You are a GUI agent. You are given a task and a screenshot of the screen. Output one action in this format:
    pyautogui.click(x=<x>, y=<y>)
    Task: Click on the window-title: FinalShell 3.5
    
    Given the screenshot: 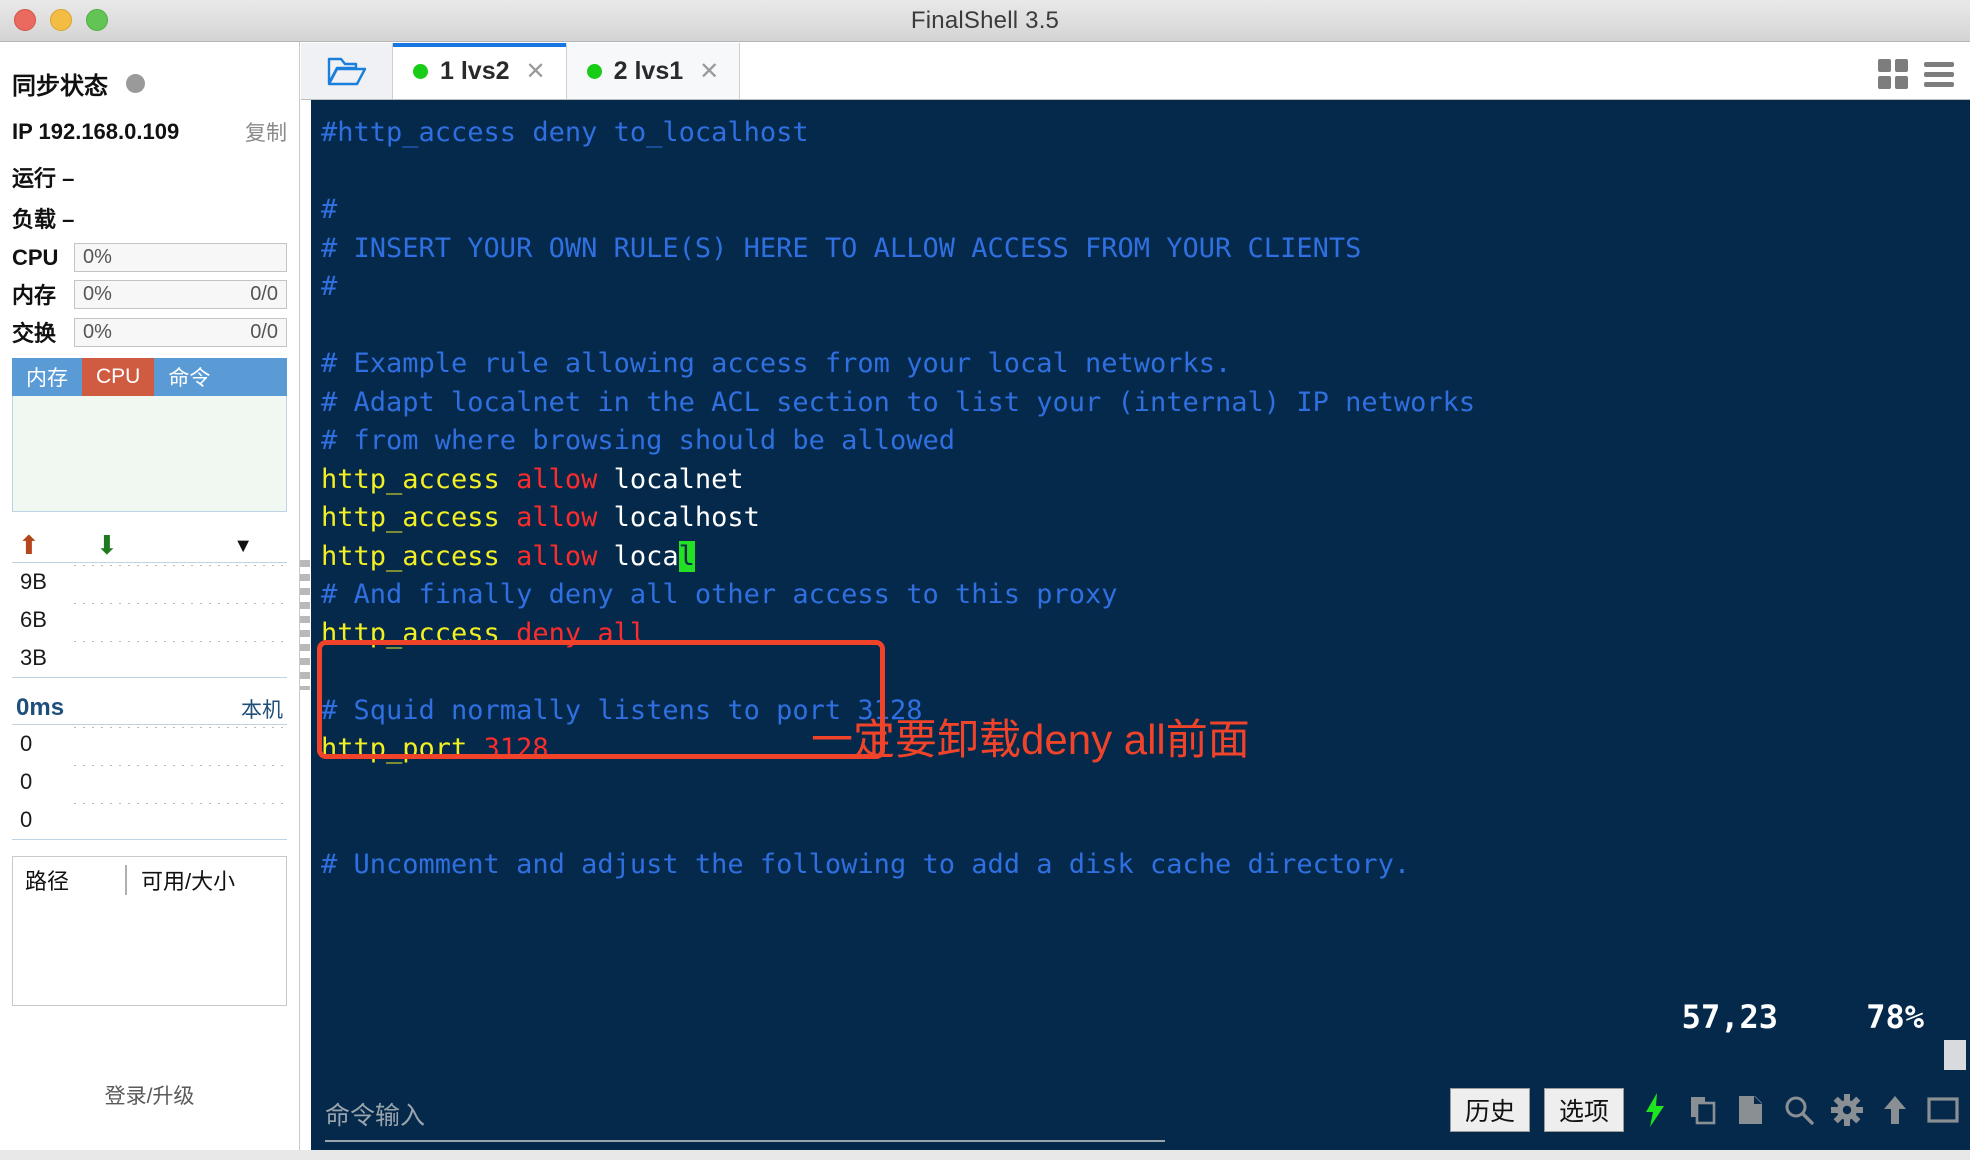 What is the action you would take?
    pyautogui.click(x=985, y=20)
    